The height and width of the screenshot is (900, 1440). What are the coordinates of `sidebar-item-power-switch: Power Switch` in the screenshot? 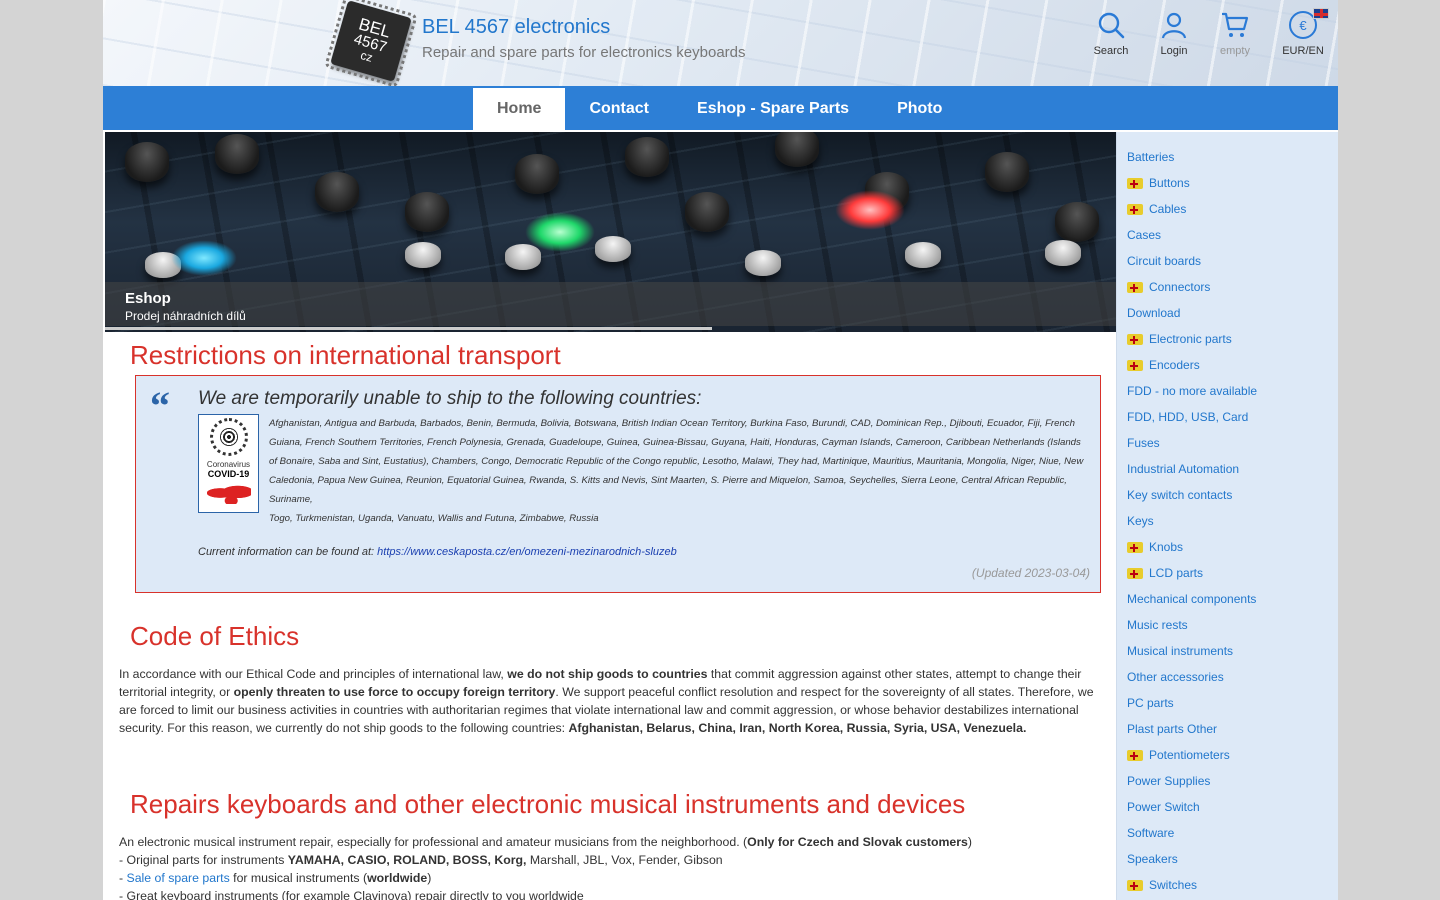 It's located at (1227, 807).